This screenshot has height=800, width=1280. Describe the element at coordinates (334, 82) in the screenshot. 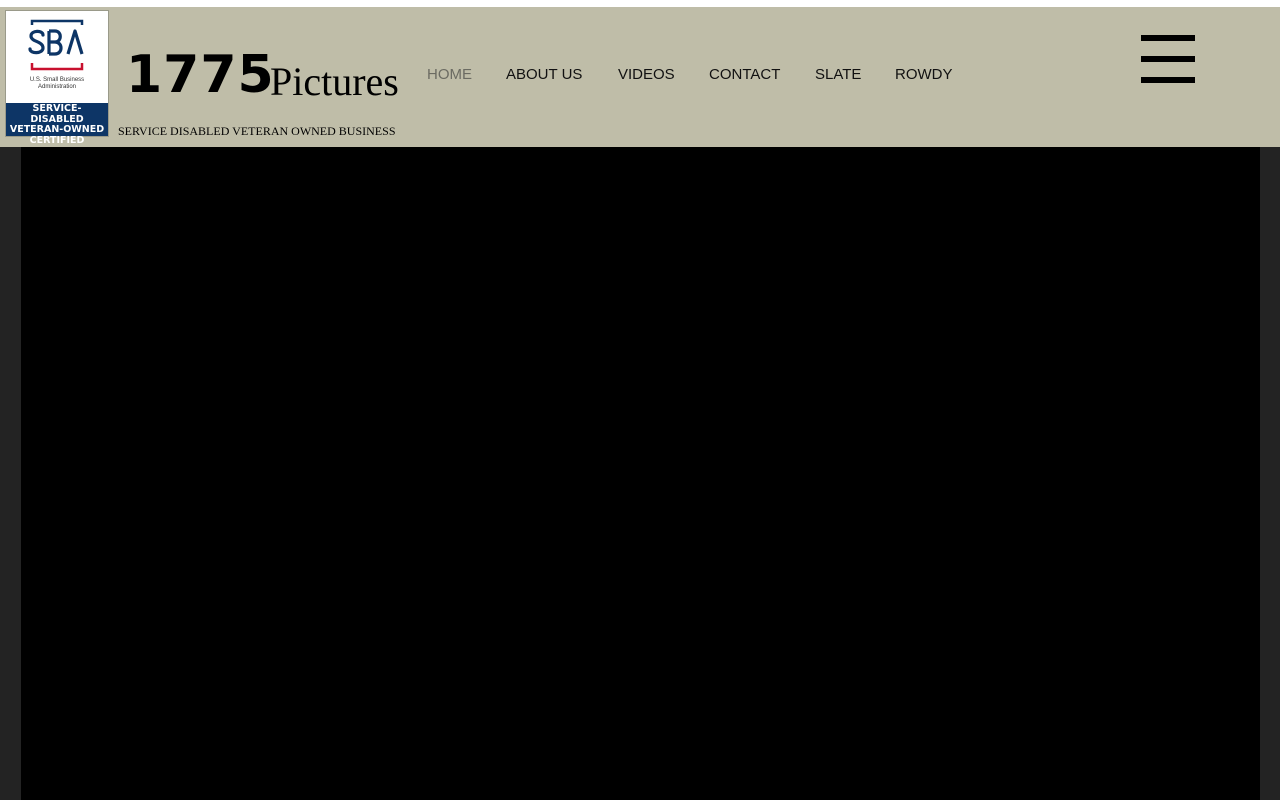

I see `brand-word: Pictures` at that location.